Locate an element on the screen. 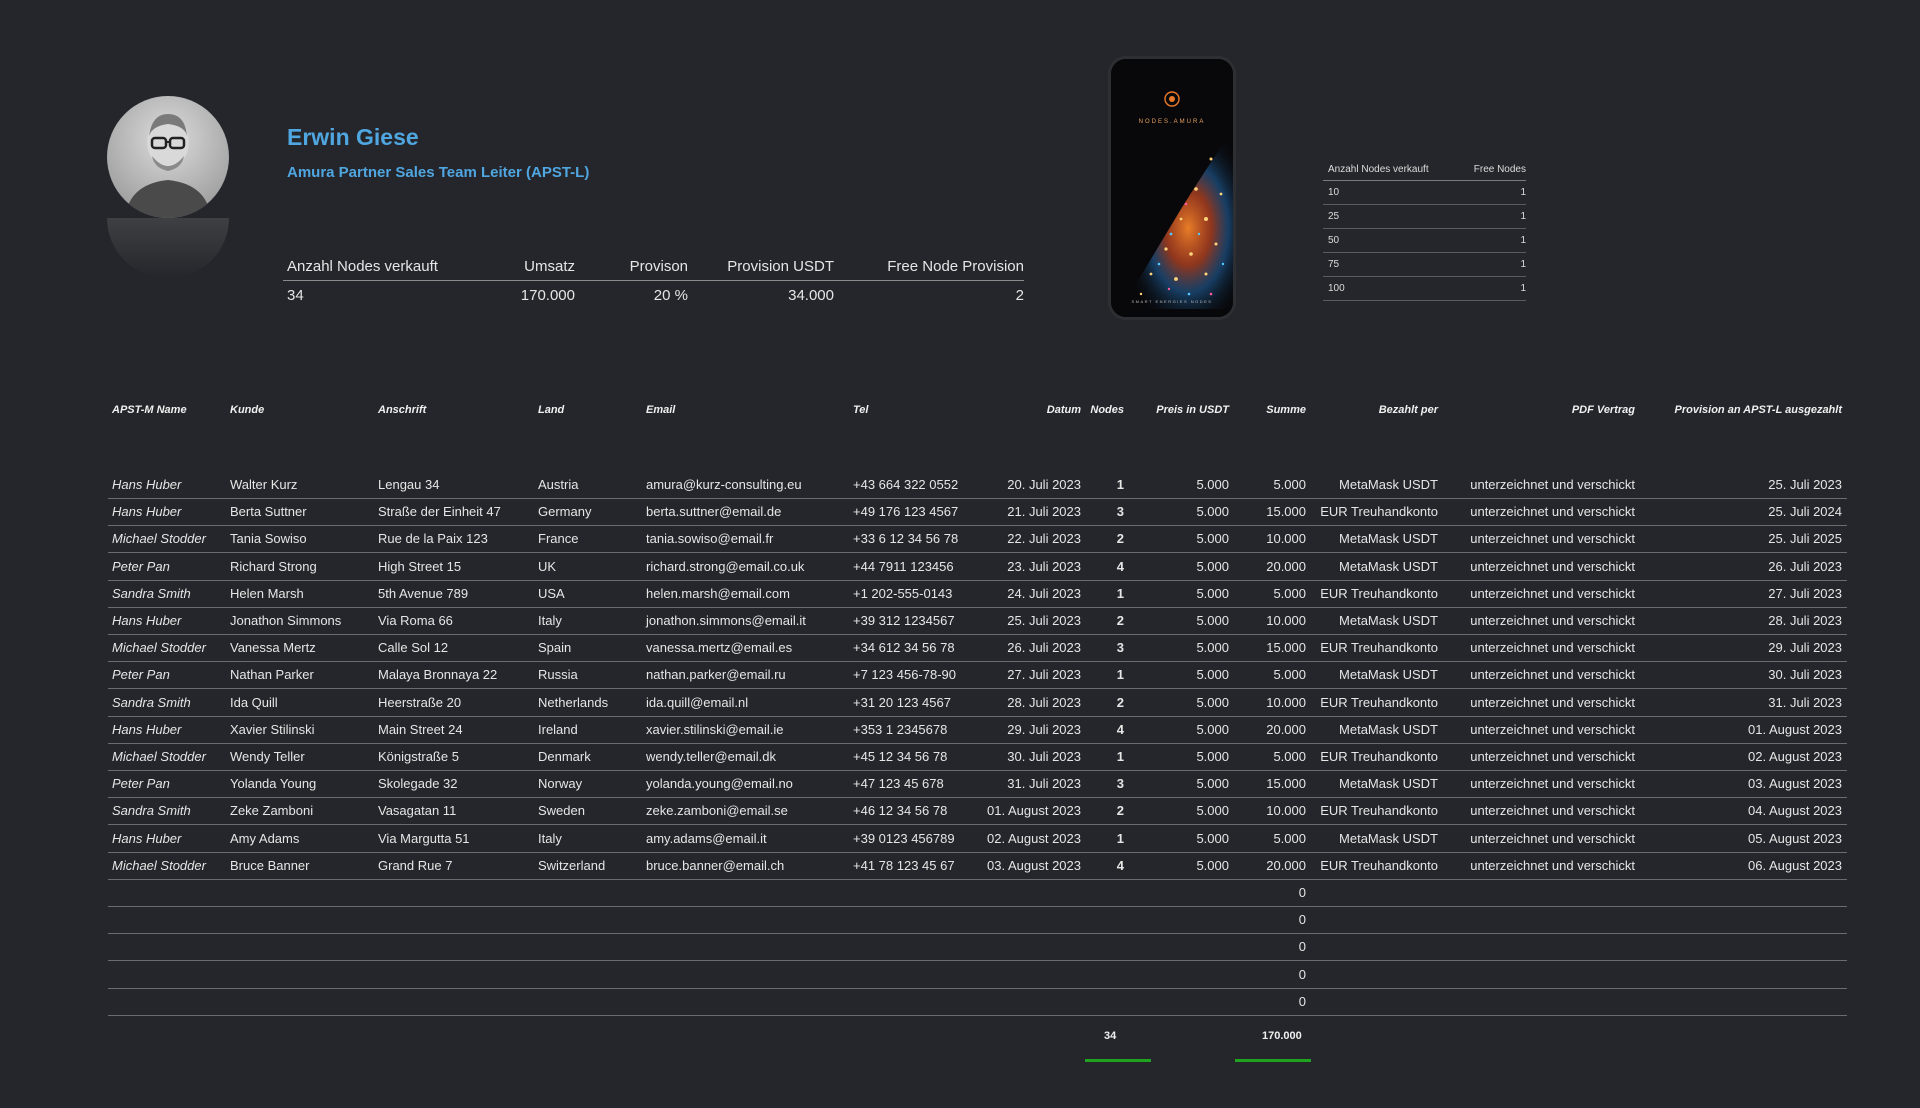 Image resolution: width=1920 pixels, height=1108 pixels. table-cell: wendy.teller@email.dk is located at coordinates (711, 756).